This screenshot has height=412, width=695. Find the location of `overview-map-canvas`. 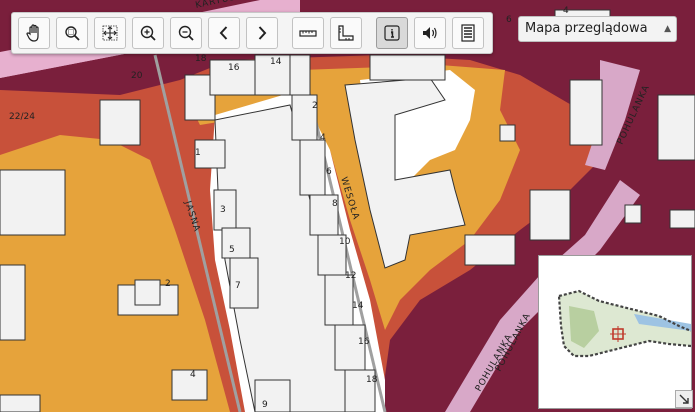

overview-map-canvas is located at coordinates (615, 332).